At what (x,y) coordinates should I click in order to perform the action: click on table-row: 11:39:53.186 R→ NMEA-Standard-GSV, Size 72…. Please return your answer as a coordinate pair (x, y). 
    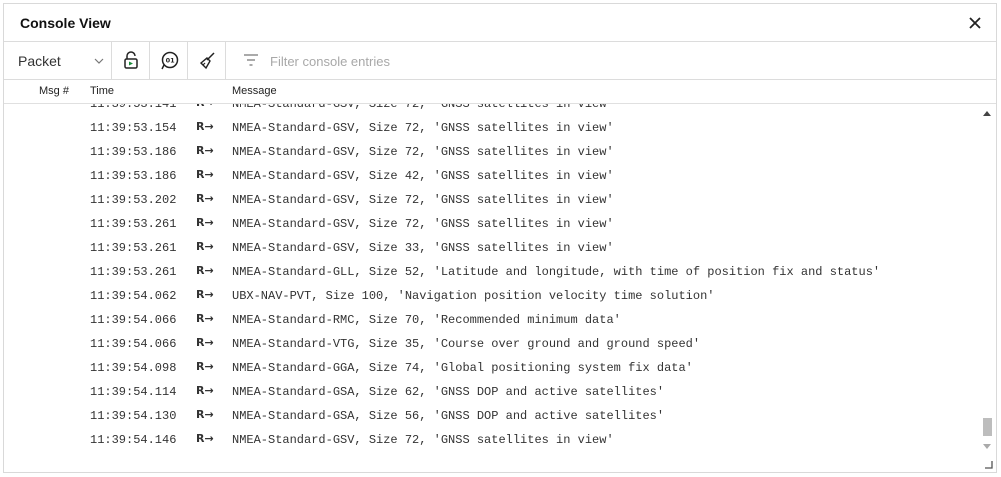
    Looking at the image, I should click on (490, 152).